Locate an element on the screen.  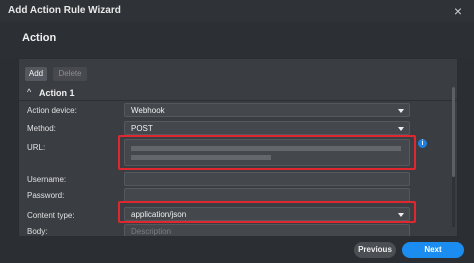
password-input is located at coordinates (267, 195).